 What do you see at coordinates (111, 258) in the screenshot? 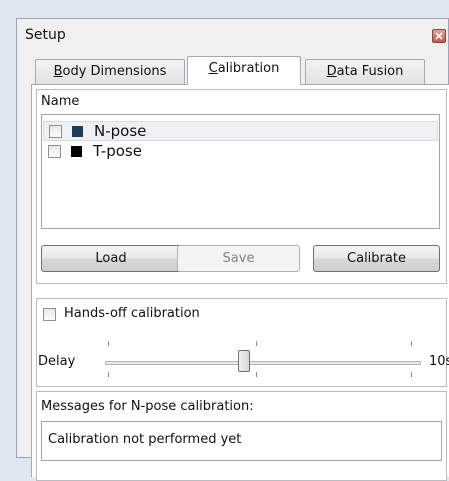
I see `load-button: Load` at bounding box center [111, 258].